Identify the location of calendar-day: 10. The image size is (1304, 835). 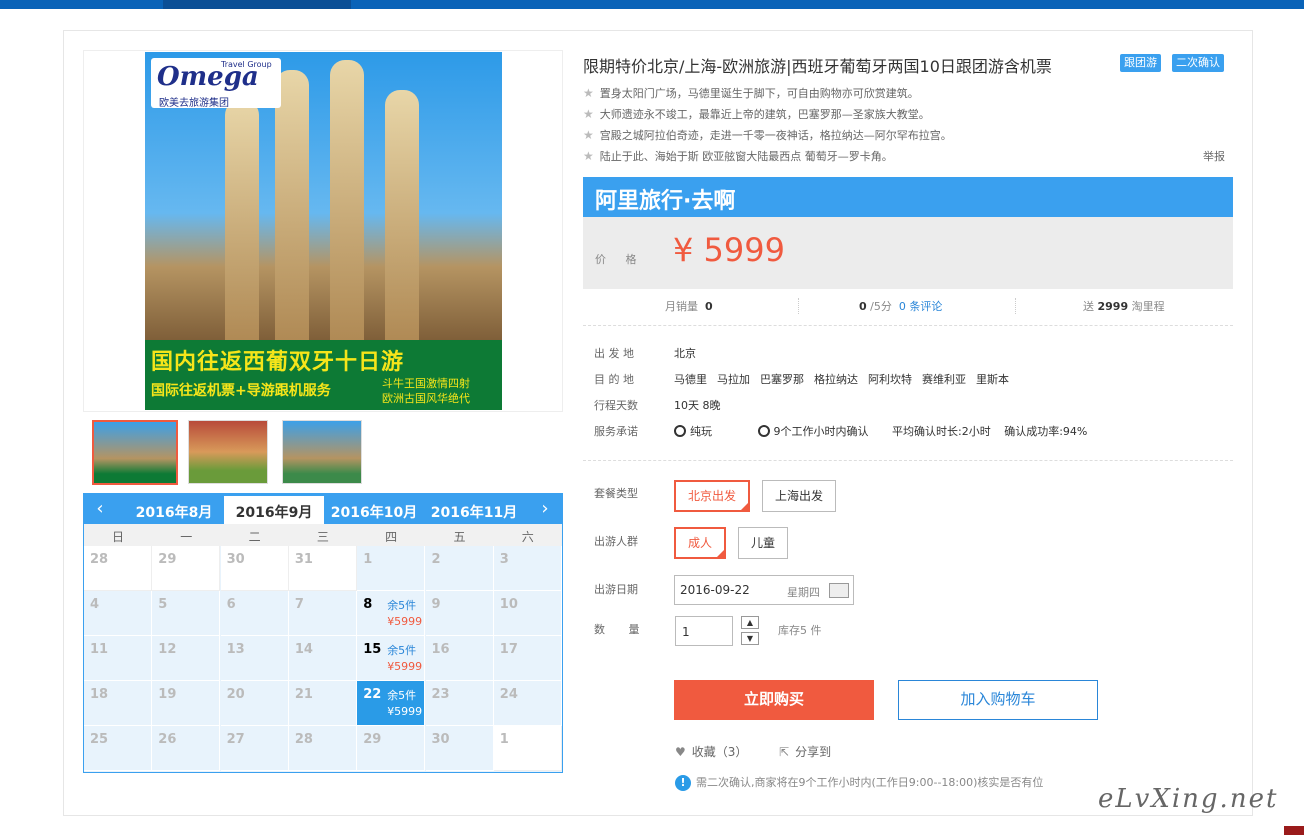
(527, 613).